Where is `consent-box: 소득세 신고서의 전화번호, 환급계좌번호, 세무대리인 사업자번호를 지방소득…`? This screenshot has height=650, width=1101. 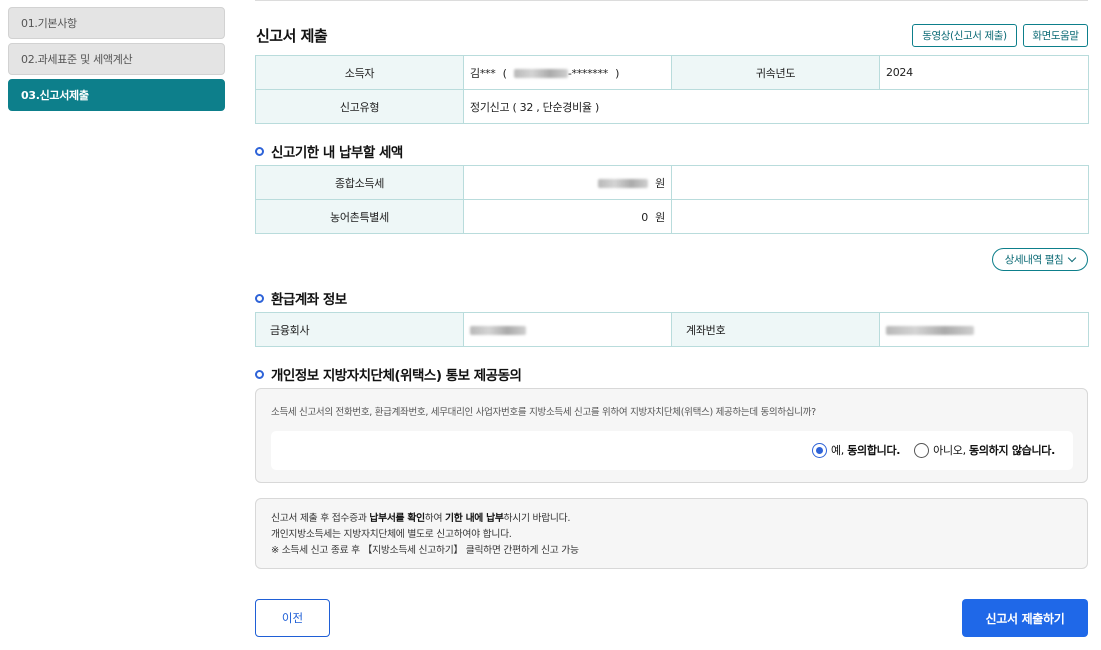
consent-box: 소득세 신고서의 전화번호, 환급계좌번호, 세무대리인 사업자번호를 지방소득… is located at coordinates (671, 435).